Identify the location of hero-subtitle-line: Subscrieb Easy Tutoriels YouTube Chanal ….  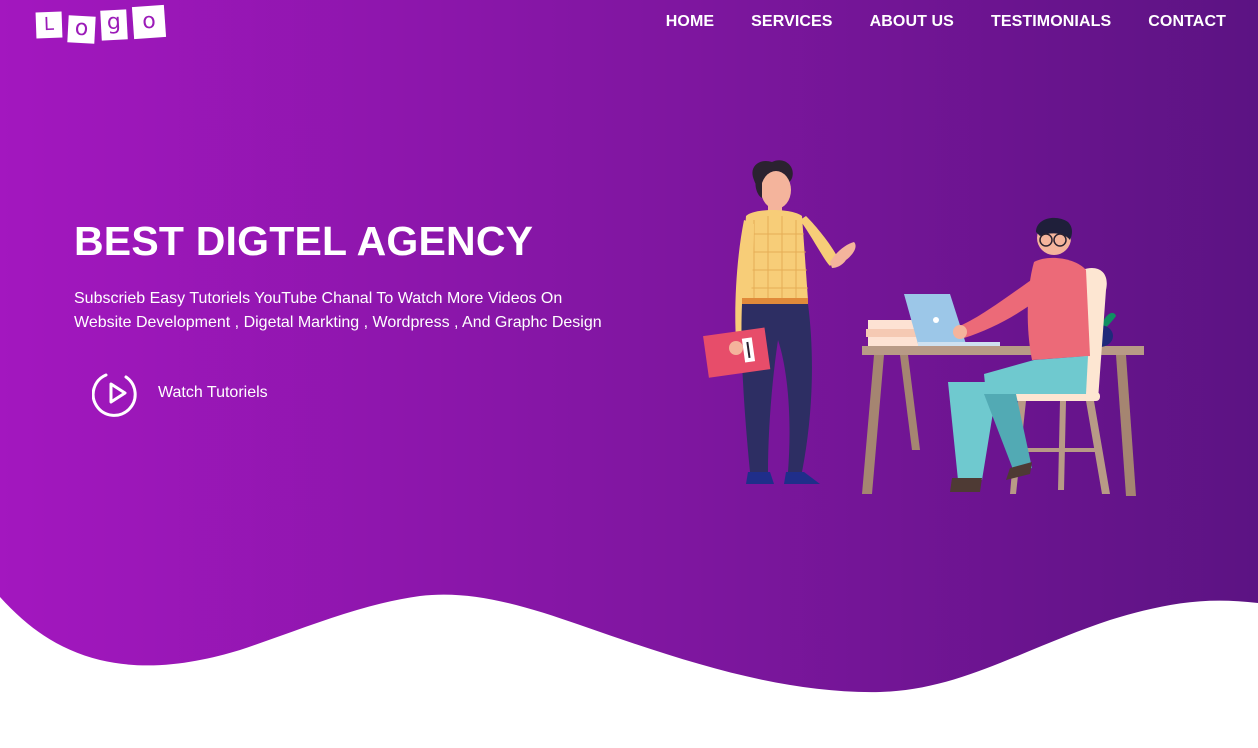
(318, 298).